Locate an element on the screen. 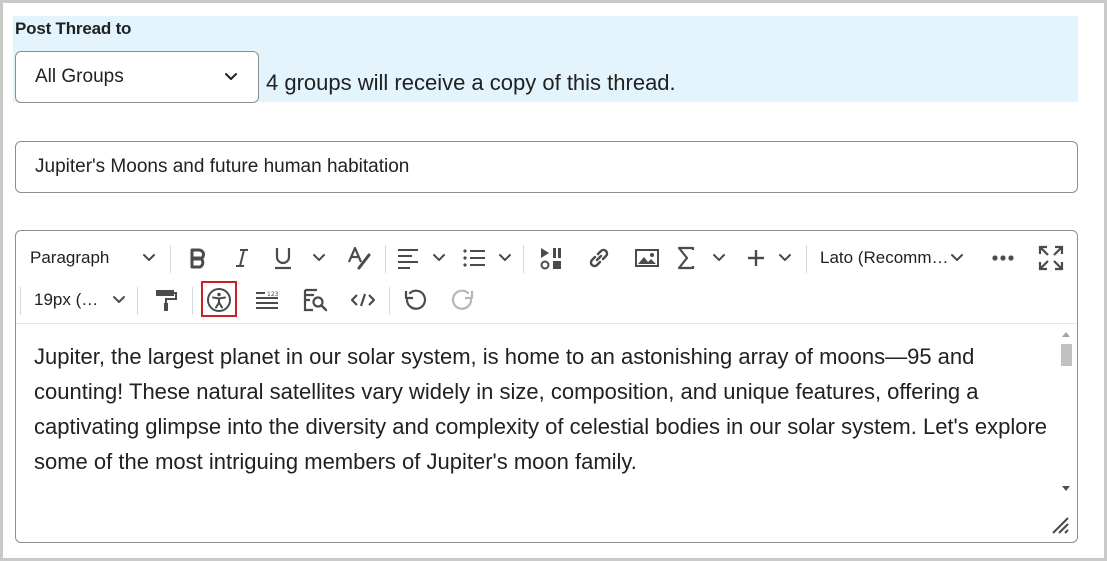 The height and width of the screenshot is (561, 1107). image-icon is located at coordinates (647, 258).